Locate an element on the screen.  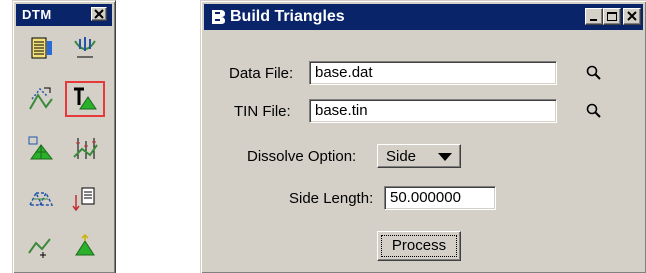
tool-display-triangles is located at coordinates (41, 149).